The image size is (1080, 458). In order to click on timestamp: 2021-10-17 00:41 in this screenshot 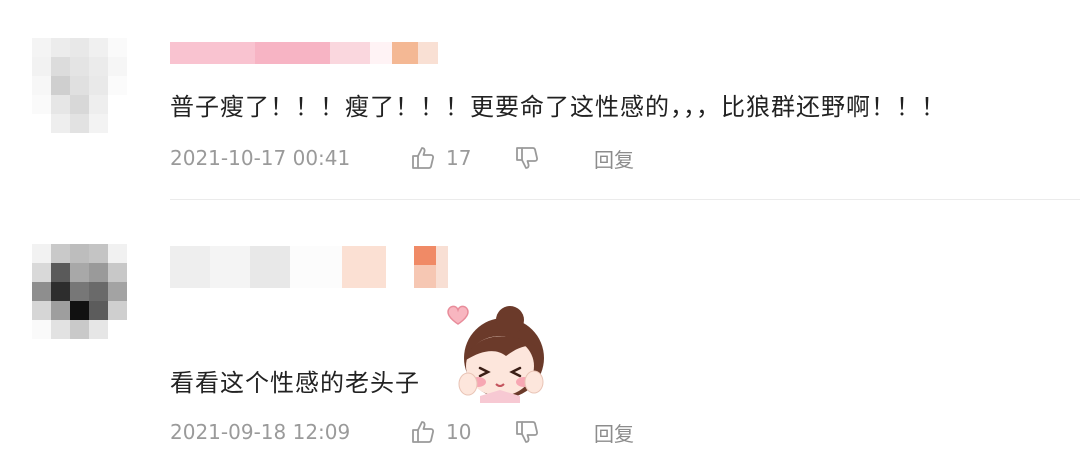, I will do `click(260, 158)`.